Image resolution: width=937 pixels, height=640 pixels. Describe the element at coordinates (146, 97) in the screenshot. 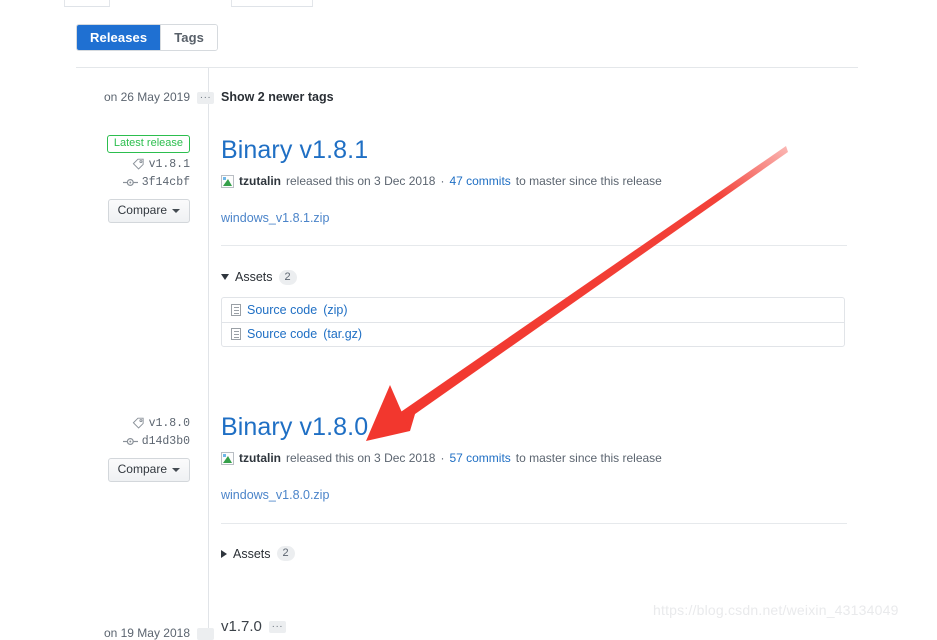

I see `timeline-date: on 26 May 2019` at that location.